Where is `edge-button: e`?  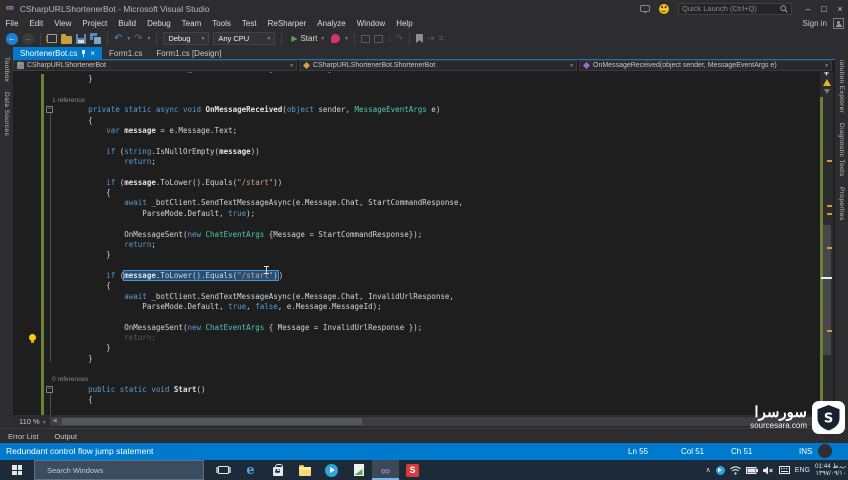 edge-button: e is located at coordinates (250, 470).